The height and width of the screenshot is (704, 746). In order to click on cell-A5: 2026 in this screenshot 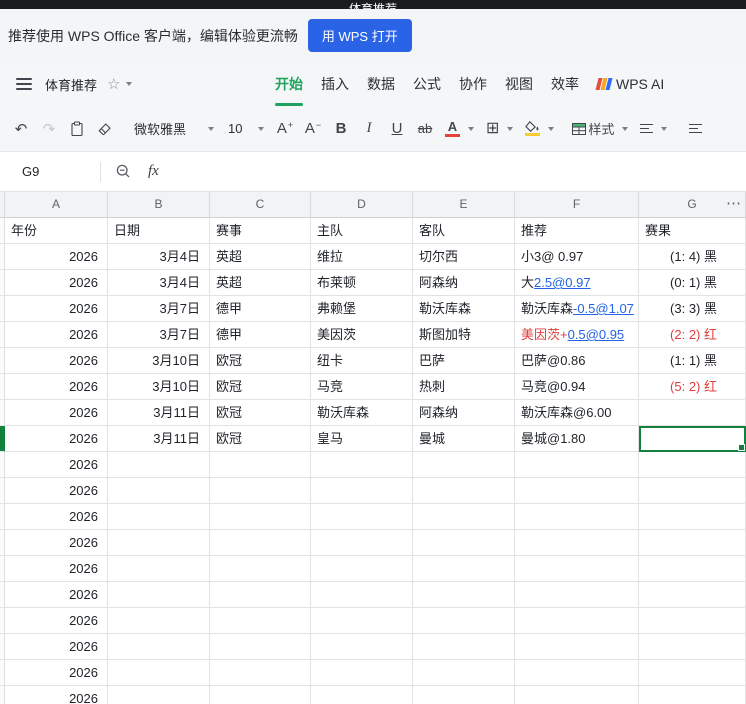, I will do `click(56, 335)`.